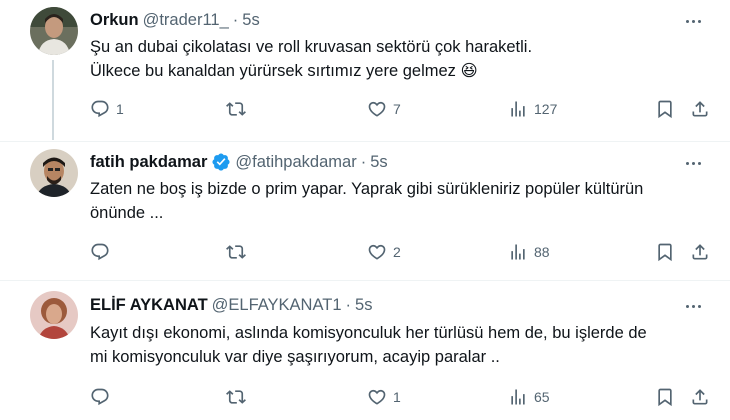 This screenshot has width=730, height=420. I want to click on view-count: 65, so click(542, 397).